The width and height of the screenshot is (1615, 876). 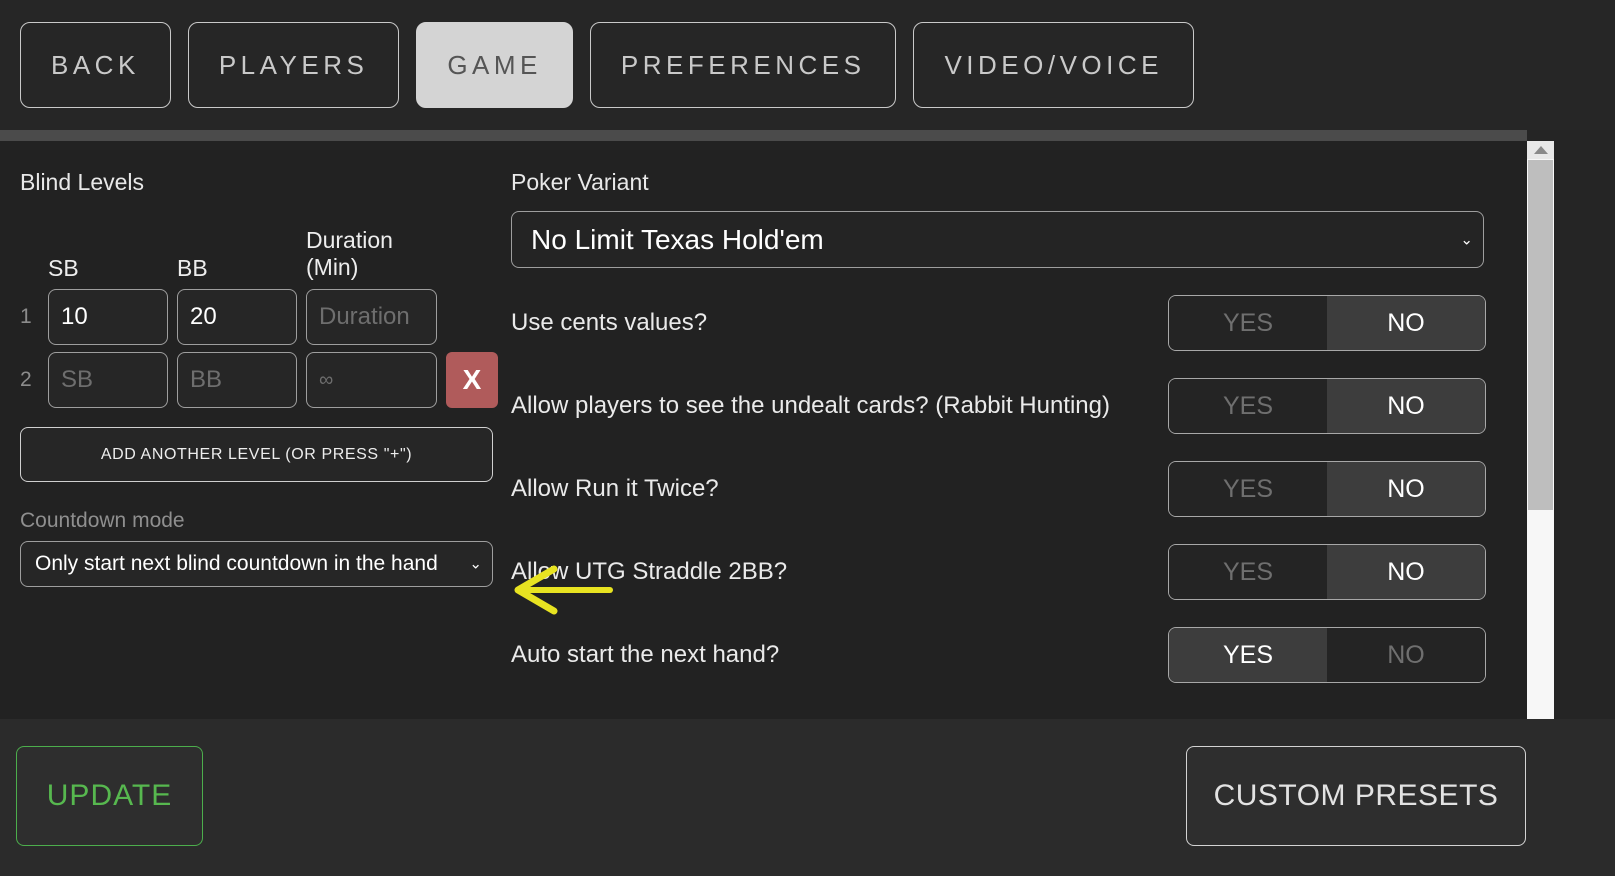 I want to click on tab-game-label: GAME, so click(x=494, y=64).